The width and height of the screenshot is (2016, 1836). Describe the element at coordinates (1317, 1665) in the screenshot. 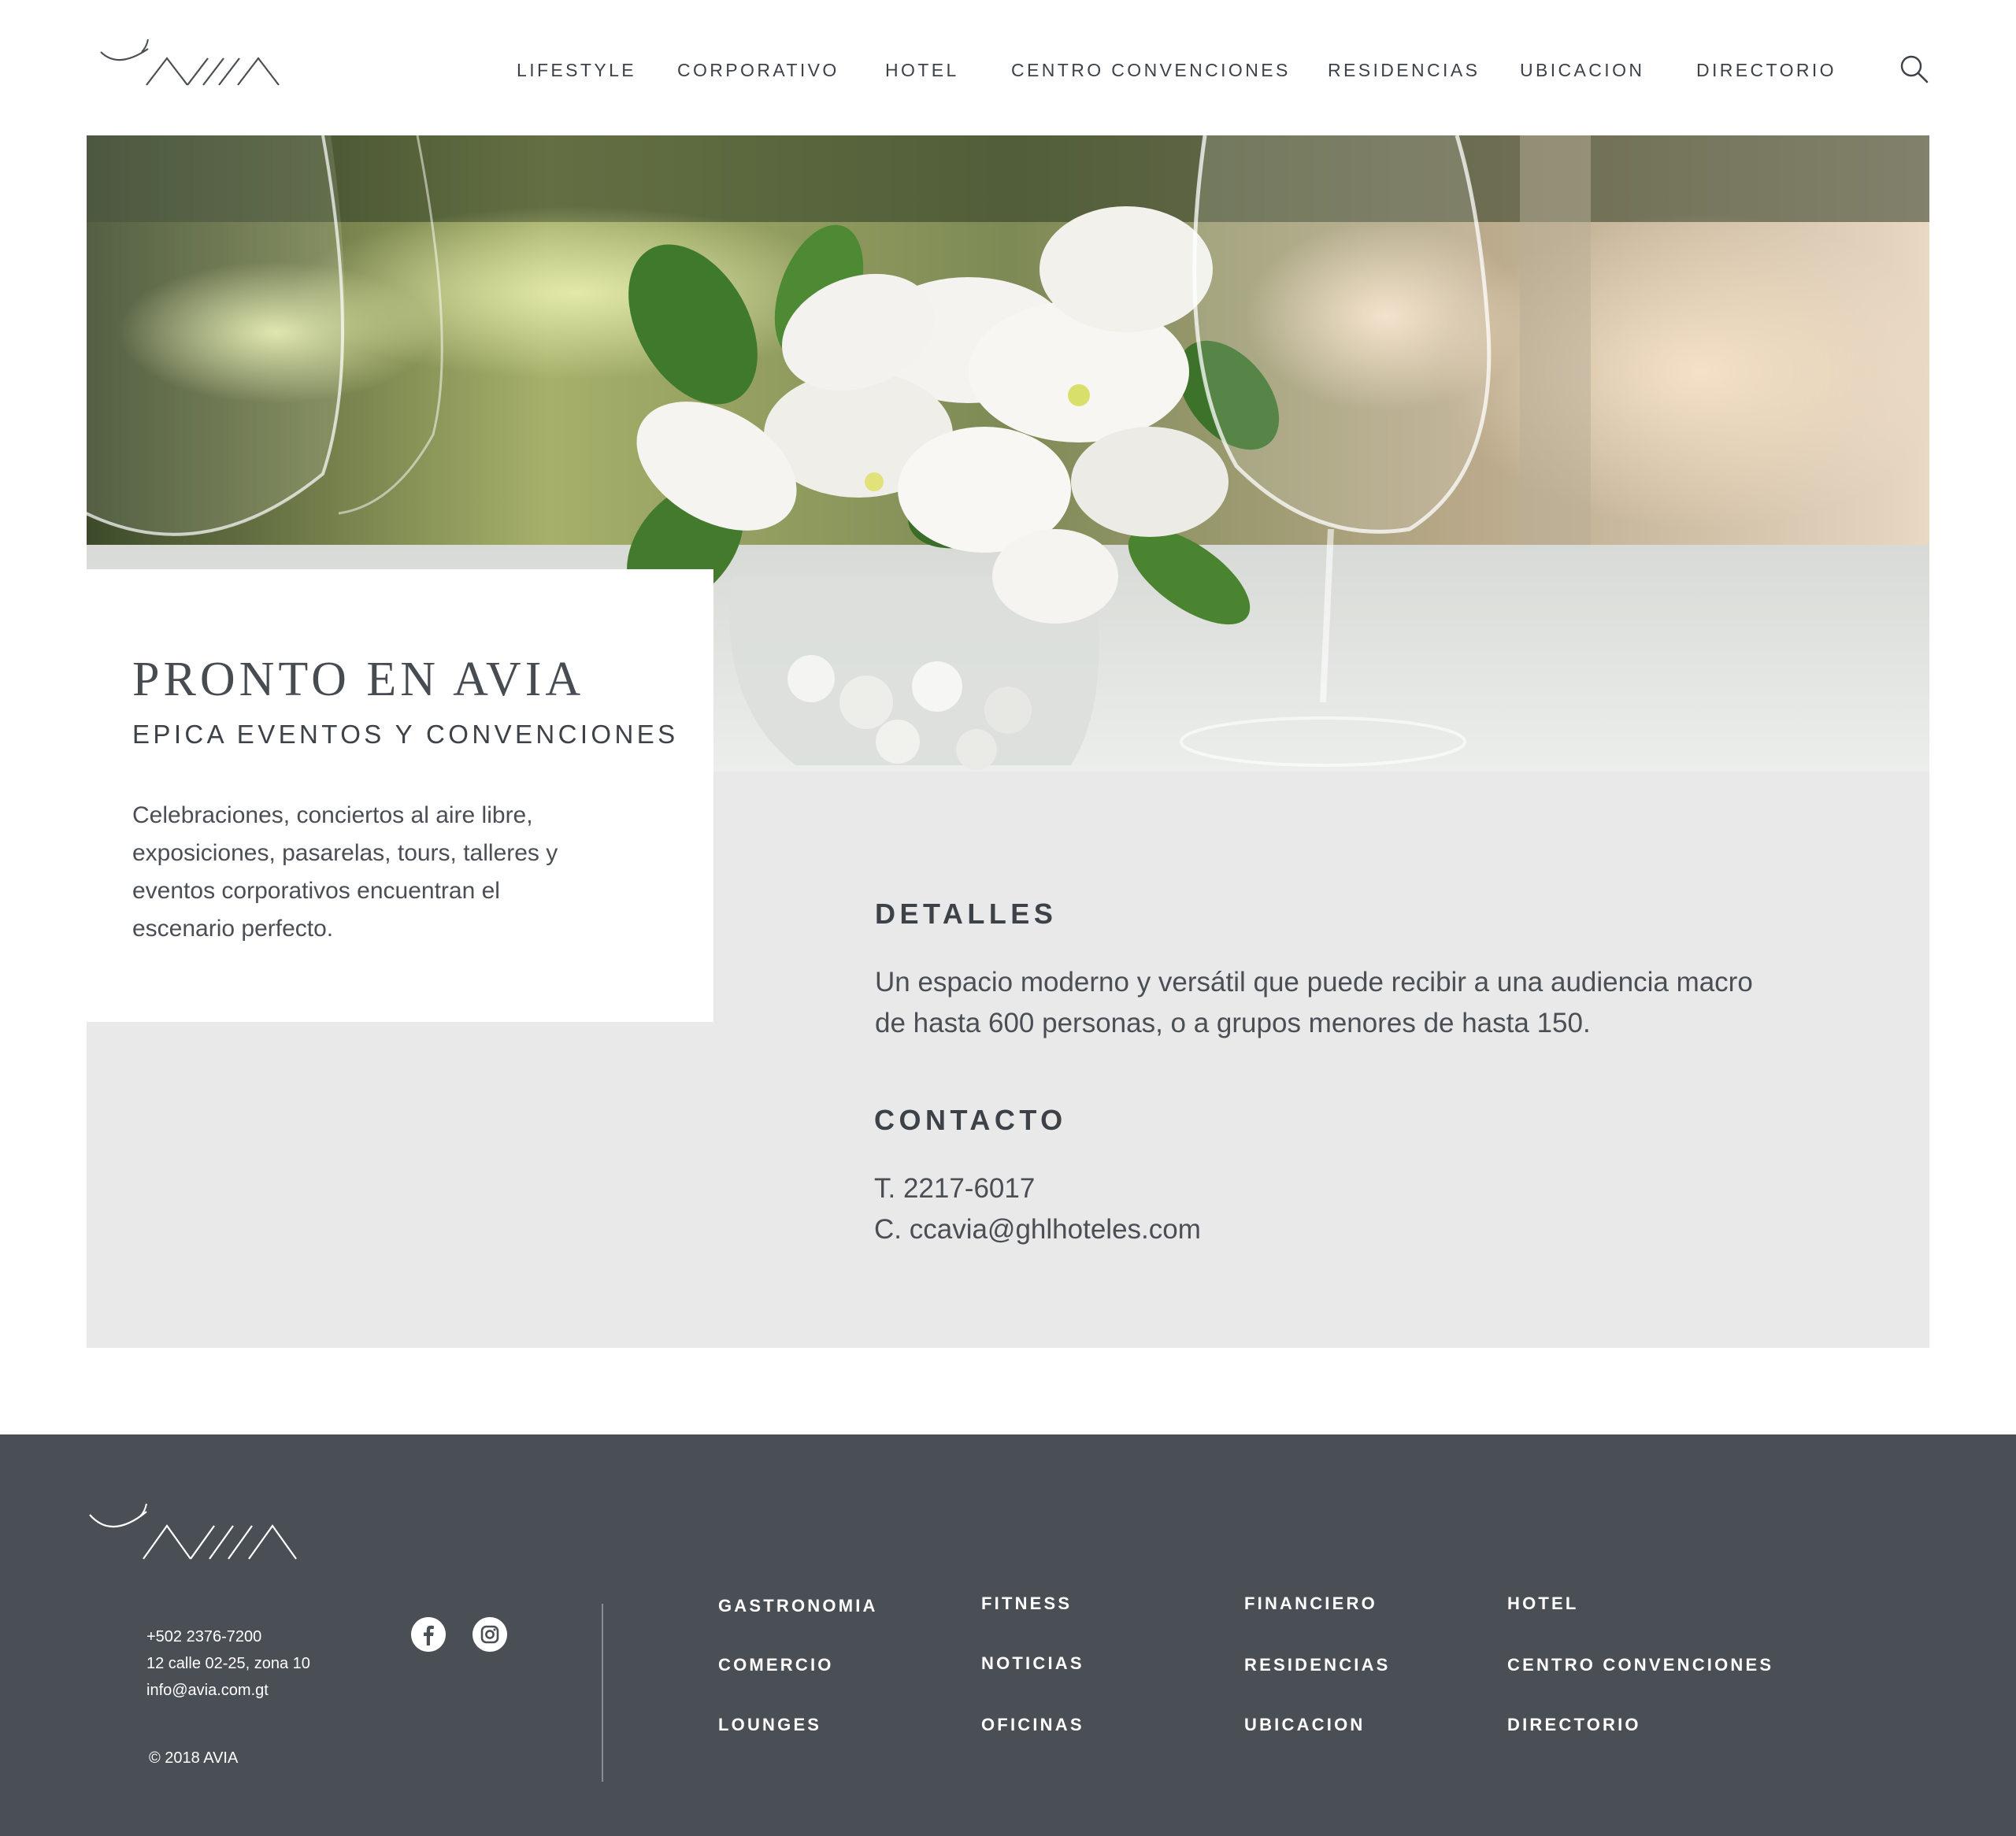

I see `footer-link-residencias: RESIDENCIAS` at that location.